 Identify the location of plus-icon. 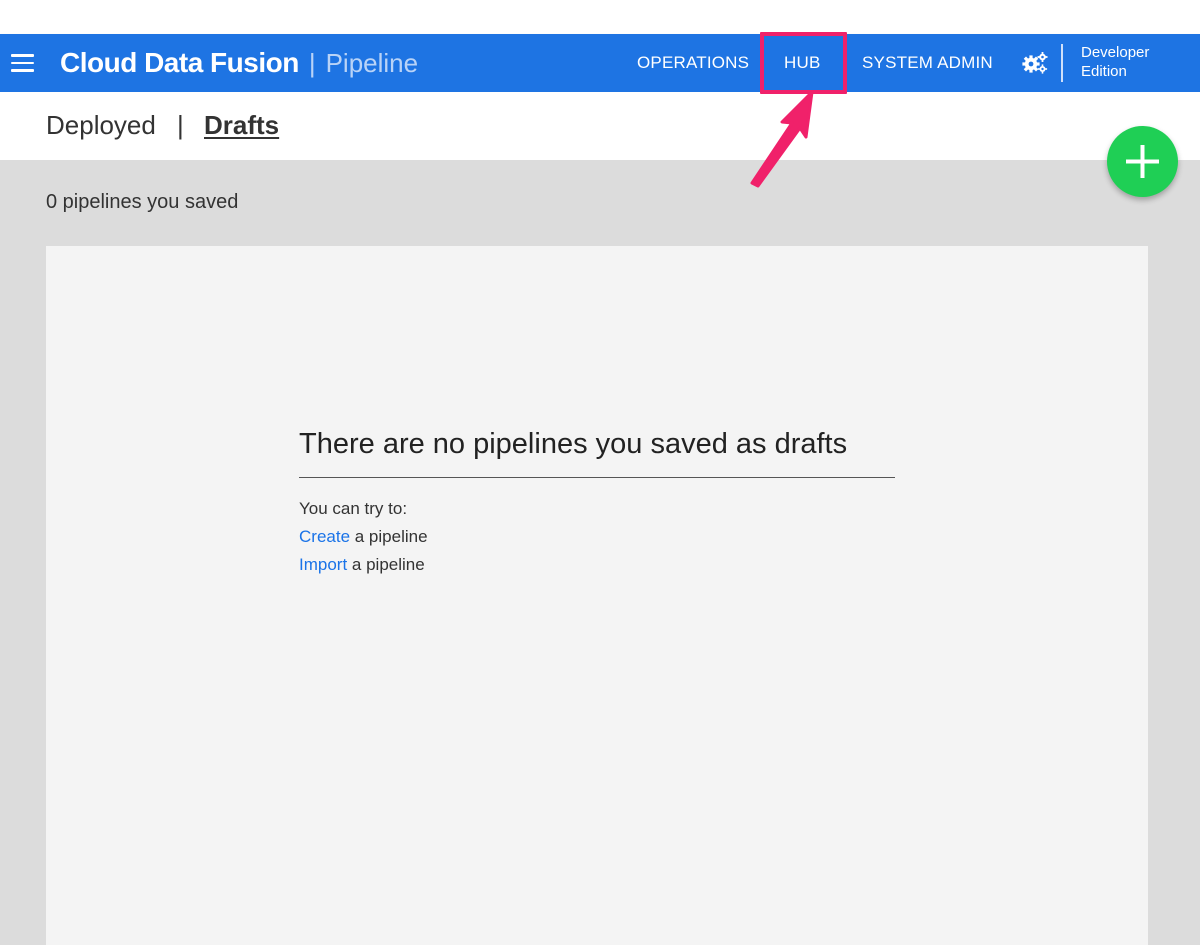
(1142, 161).